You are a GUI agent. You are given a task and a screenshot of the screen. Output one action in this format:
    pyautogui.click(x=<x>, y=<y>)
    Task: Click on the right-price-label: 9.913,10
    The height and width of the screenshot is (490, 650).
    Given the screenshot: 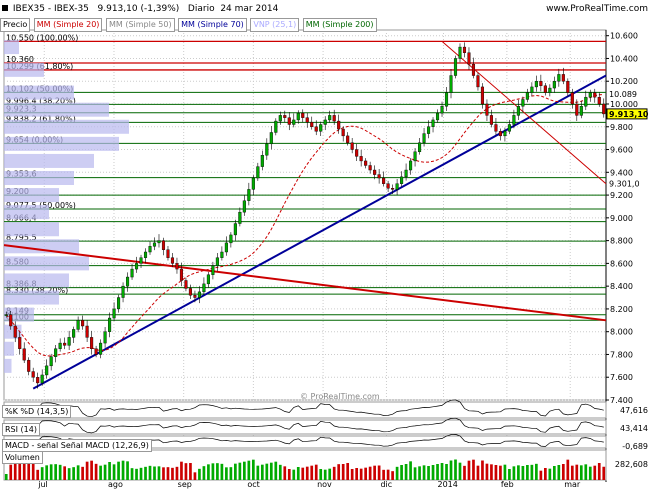 What is the action you would take?
    pyautogui.click(x=629, y=114)
    